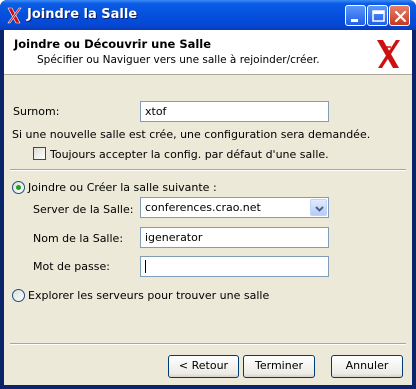 This screenshot has width=416, height=389. I want to click on close-button, so click(399, 15).